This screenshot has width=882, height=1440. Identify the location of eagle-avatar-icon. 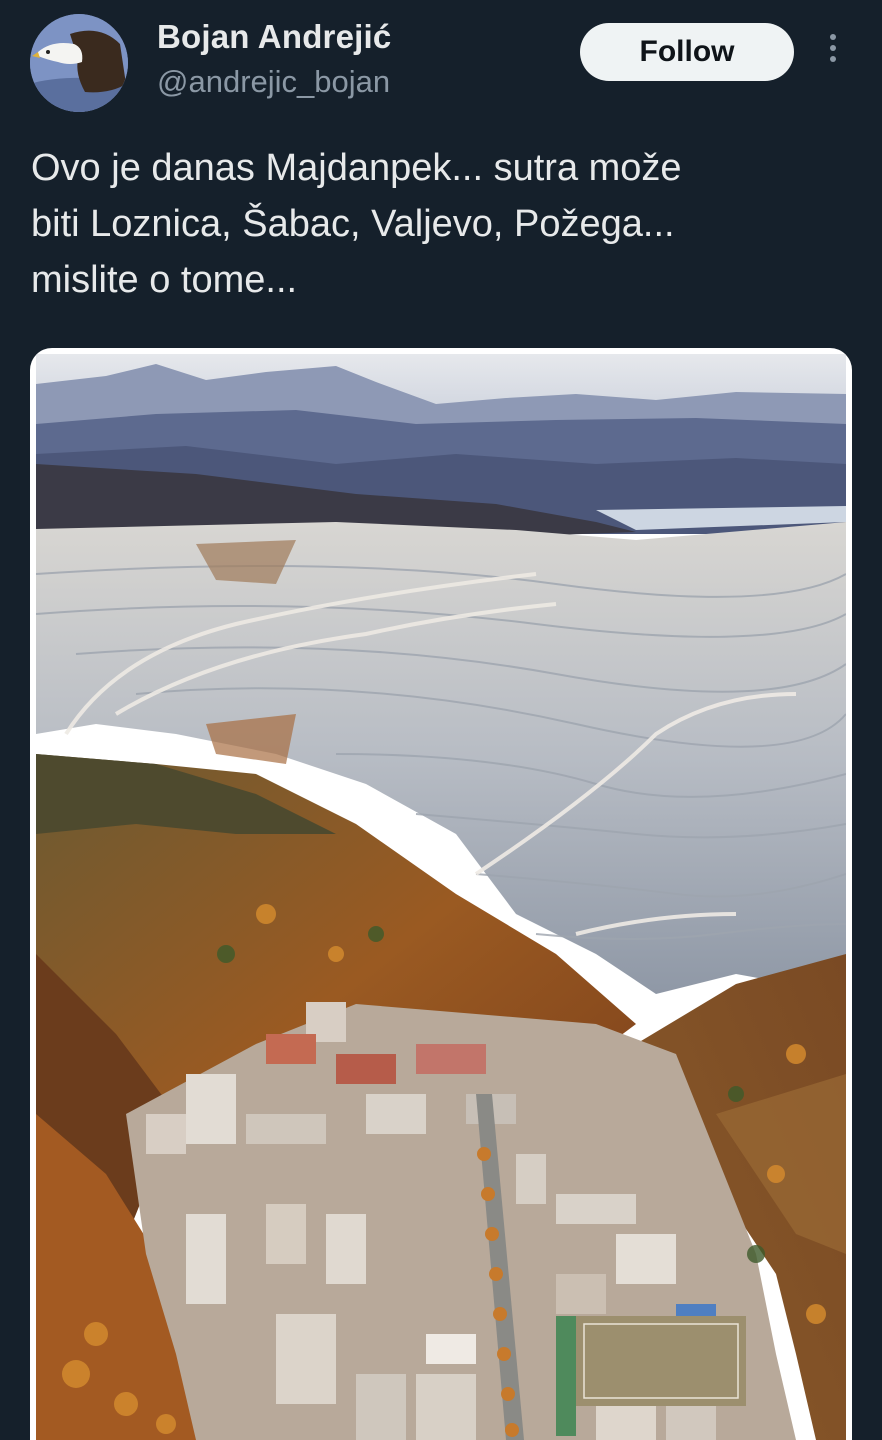
(79, 63).